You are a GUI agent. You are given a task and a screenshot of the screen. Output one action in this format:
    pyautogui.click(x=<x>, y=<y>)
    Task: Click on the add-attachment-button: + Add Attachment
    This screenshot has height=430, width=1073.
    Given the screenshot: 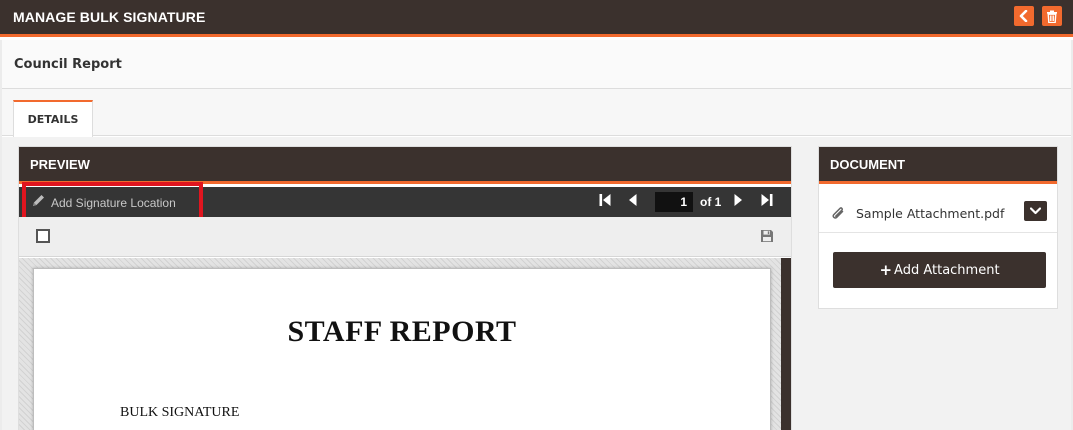 What is the action you would take?
    pyautogui.click(x=939, y=270)
    